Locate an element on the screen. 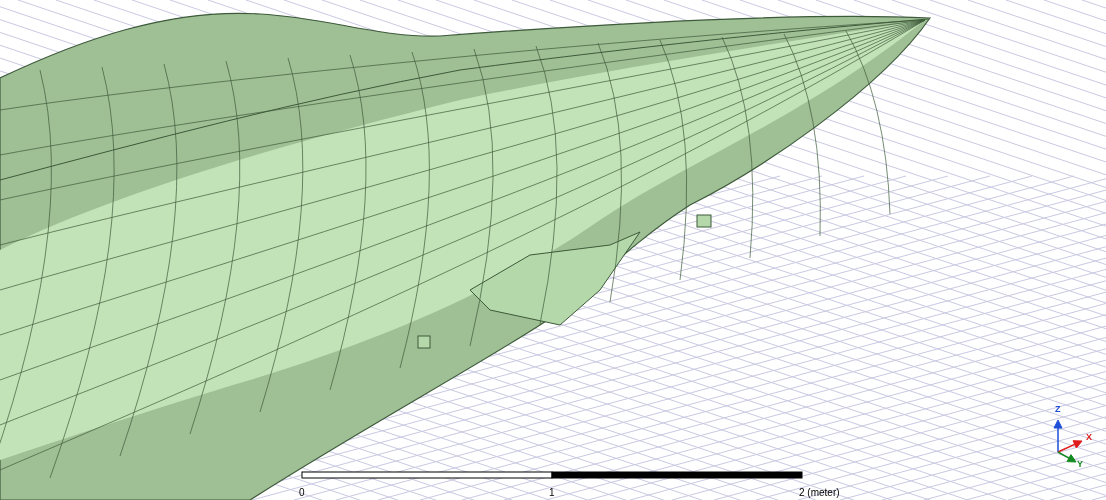  axis-label: Y is located at coordinates (1080, 464).